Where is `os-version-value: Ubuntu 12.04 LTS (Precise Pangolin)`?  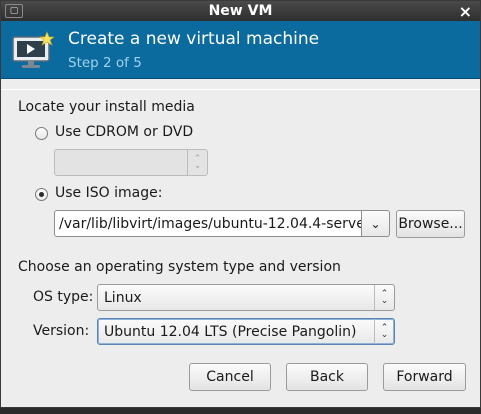 os-version-value: Ubuntu 12.04 LTS (Precise Pangolin) is located at coordinates (230, 331).